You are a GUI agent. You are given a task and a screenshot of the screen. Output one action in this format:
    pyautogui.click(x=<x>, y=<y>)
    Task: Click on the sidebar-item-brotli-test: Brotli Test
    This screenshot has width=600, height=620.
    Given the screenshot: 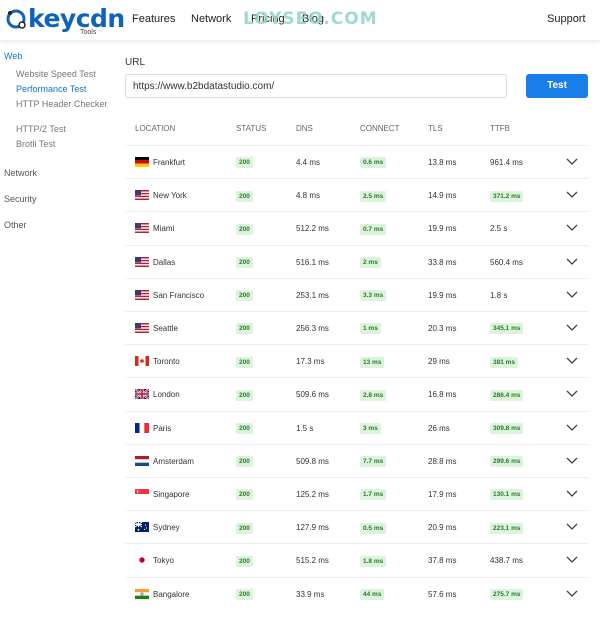 What is the action you would take?
    pyautogui.click(x=63, y=144)
    